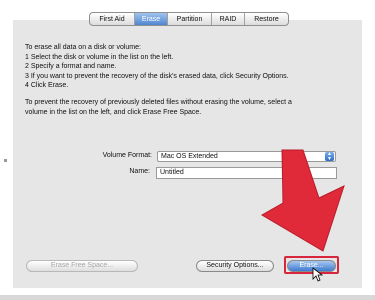 This screenshot has height=300, width=375. What do you see at coordinates (318, 274) in the screenshot?
I see `mouse-cursor-icon` at bounding box center [318, 274].